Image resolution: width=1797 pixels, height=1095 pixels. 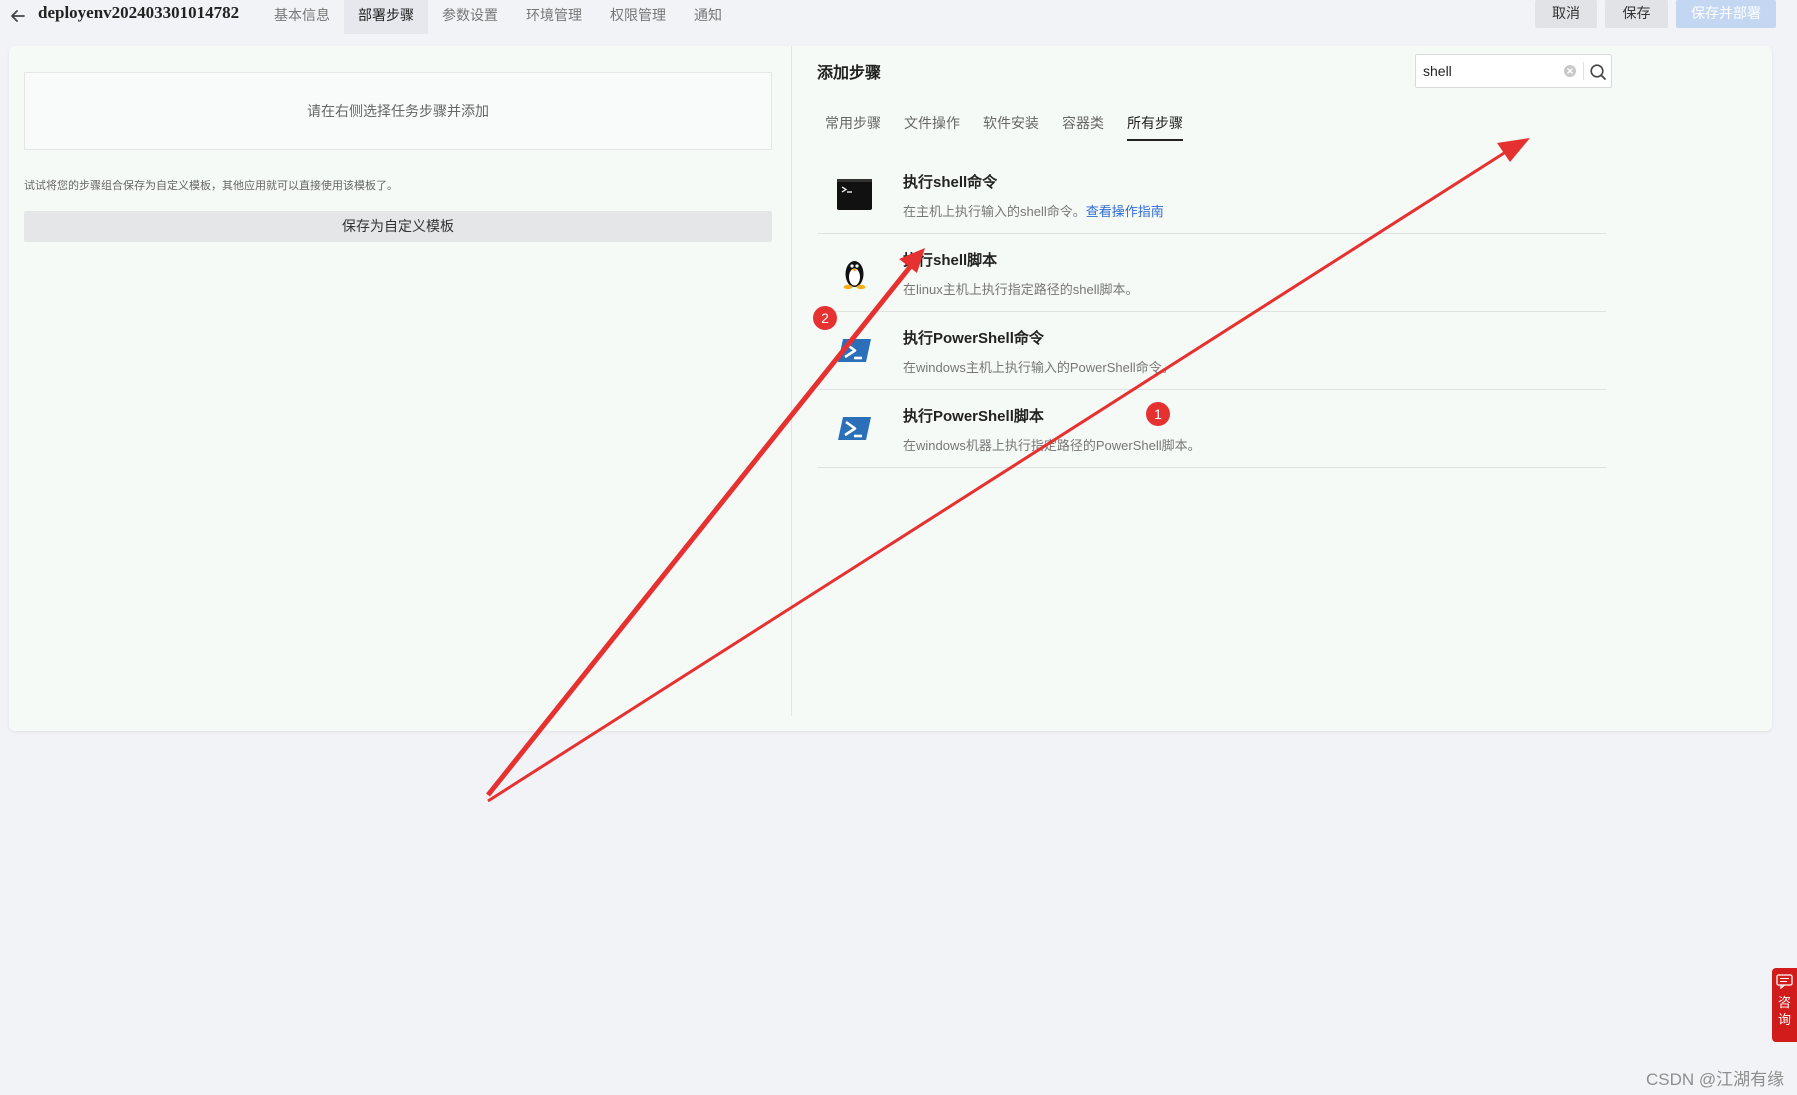 What do you see at coordinates (1784, 981) in the screenshot?
I see `chat-icon` at bounding box center [1784, 981].